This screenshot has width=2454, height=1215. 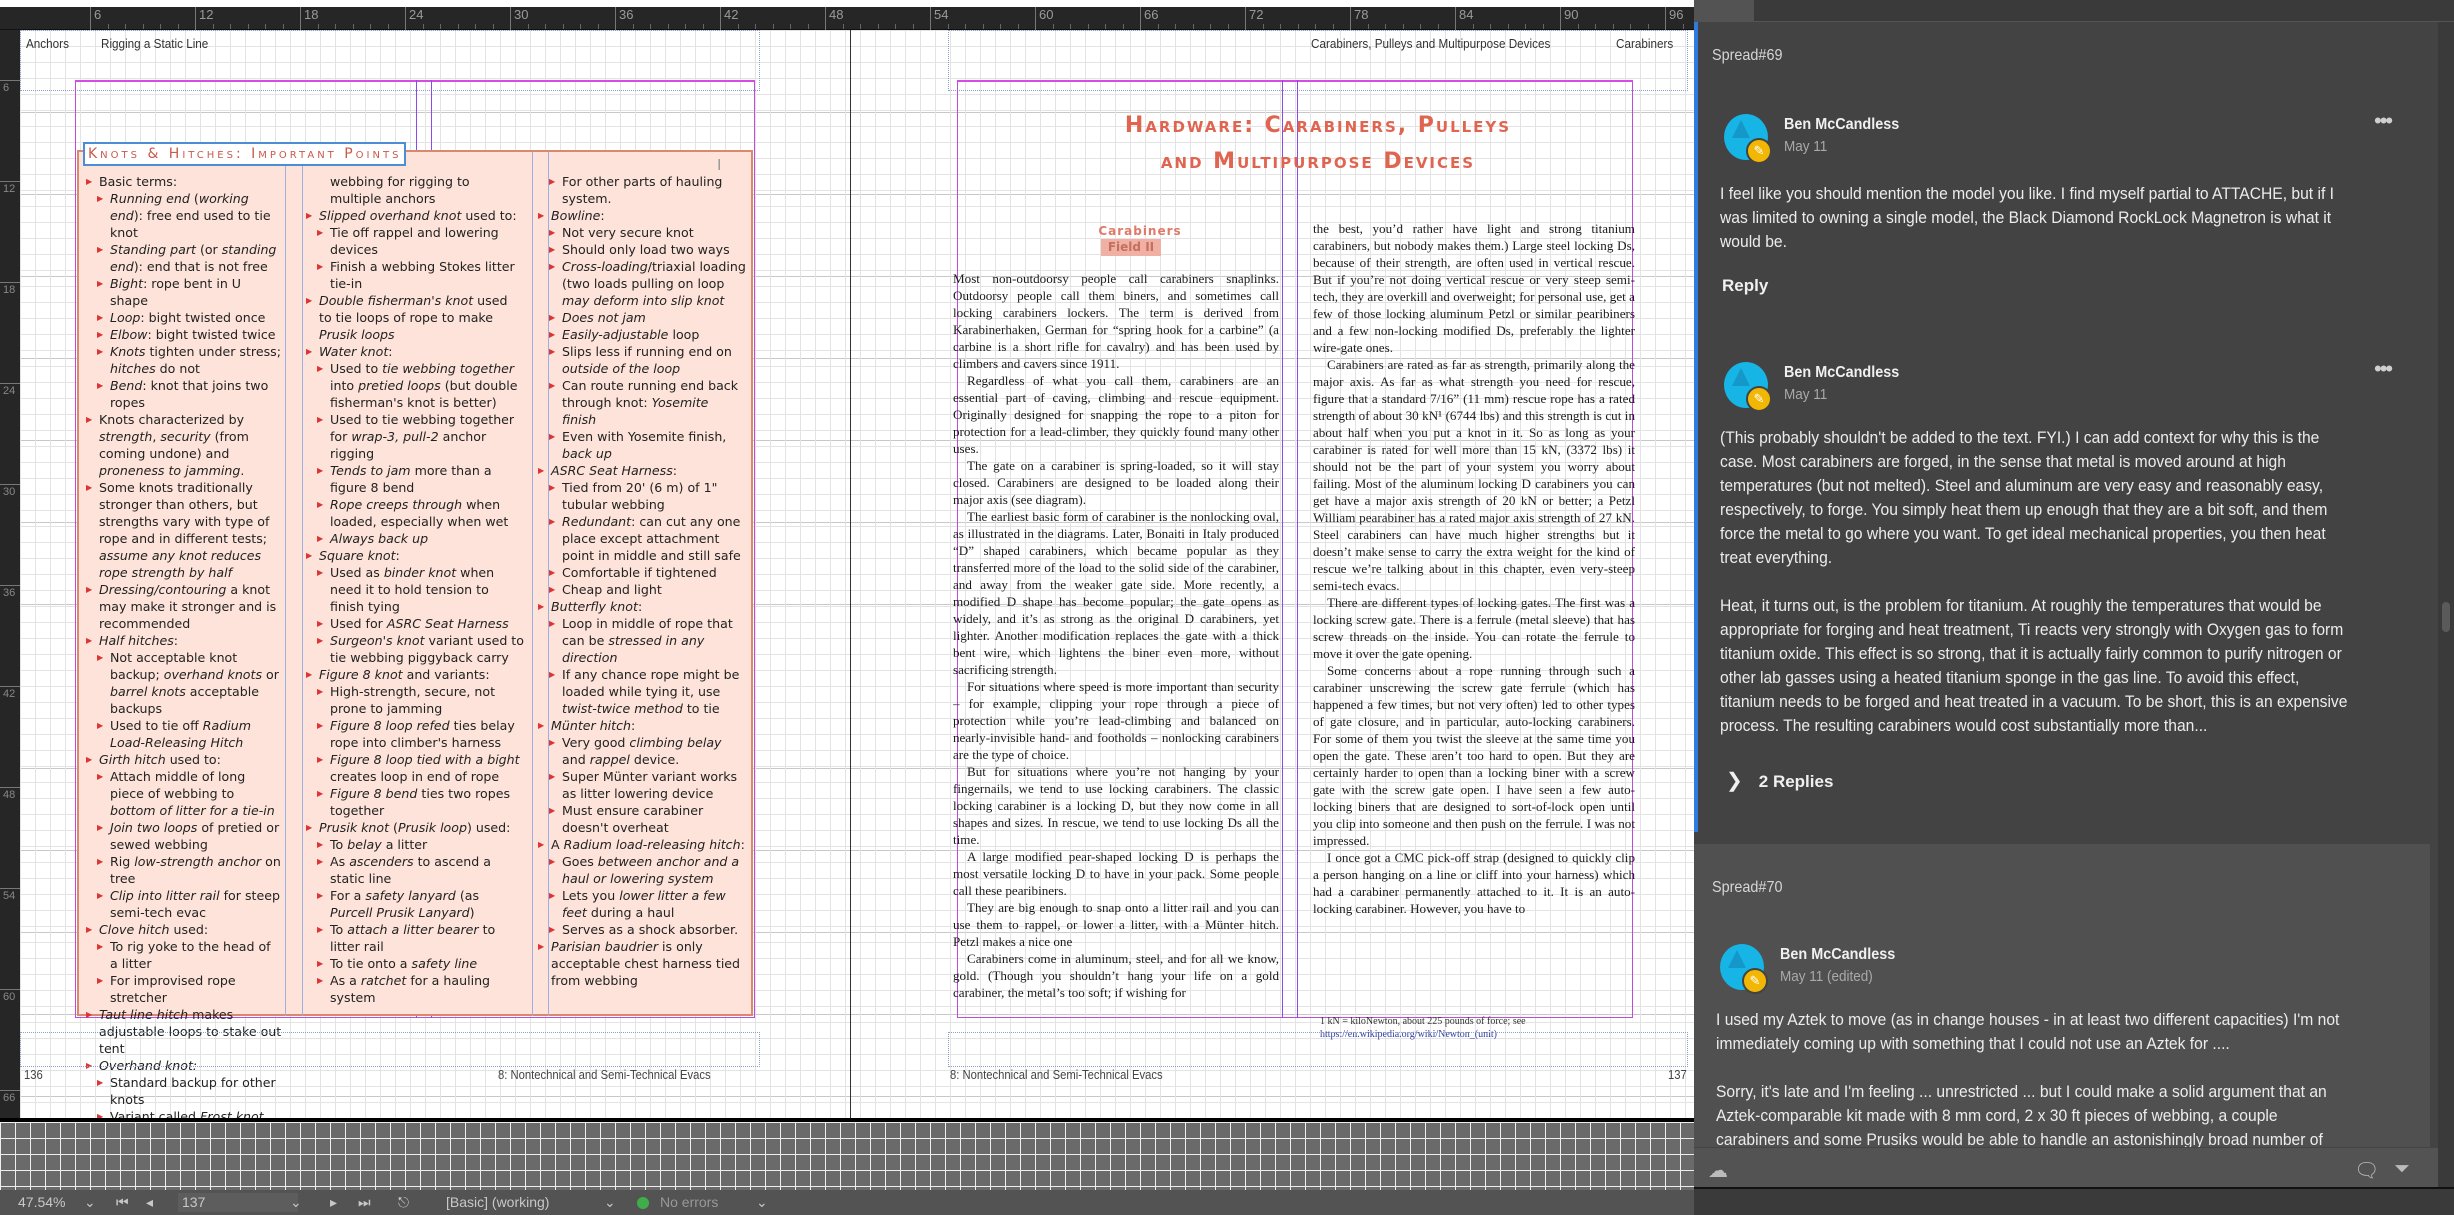 What do you see at coordinates (90, 1202) in the screenshot?
I see `zoom-dropdown-icon: ⌄` at bounding box center [90, 1202].